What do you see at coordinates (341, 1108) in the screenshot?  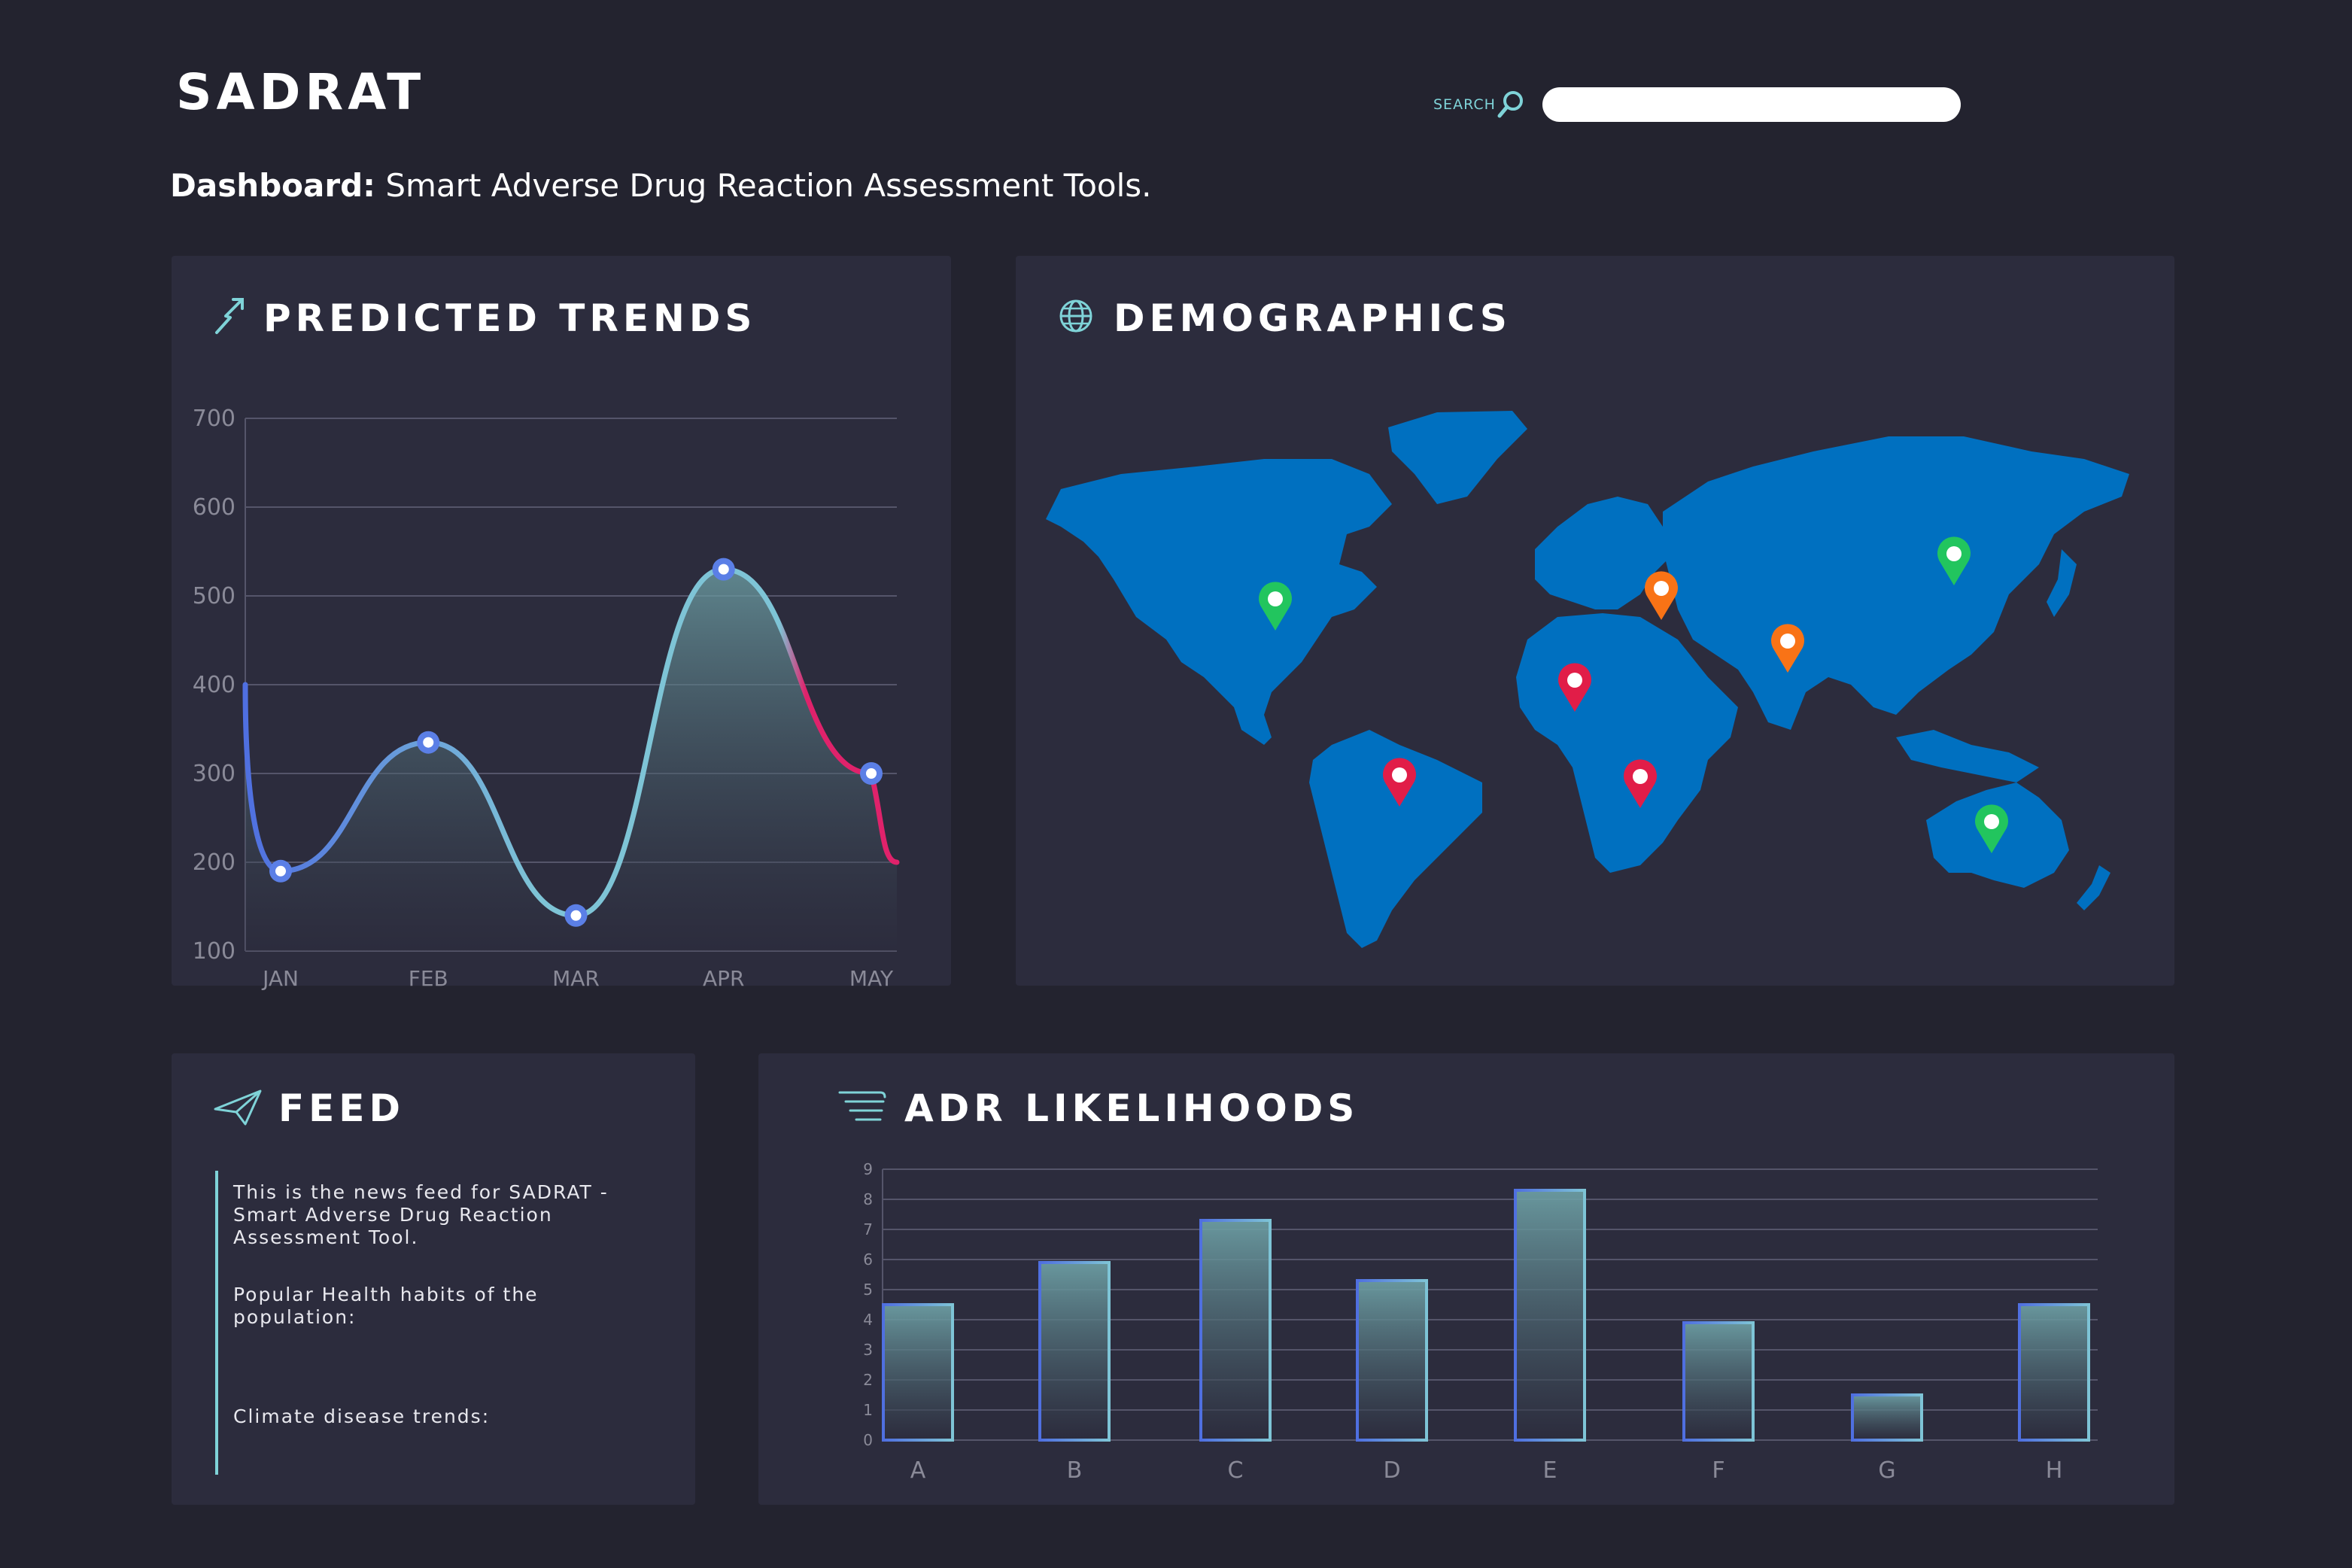 I see `feed-title: FEED` at bounding box center [341, 1108].